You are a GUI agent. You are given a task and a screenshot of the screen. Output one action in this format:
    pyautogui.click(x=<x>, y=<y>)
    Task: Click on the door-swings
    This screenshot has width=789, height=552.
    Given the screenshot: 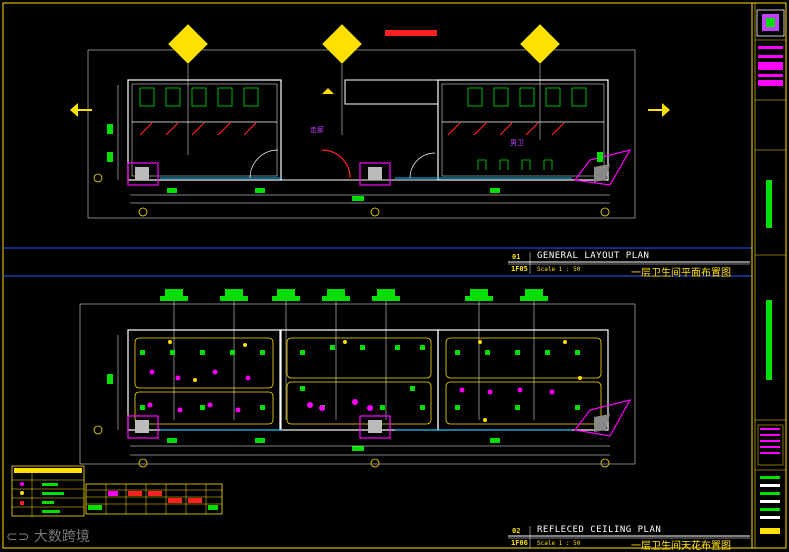 What is the action you would take?
    pyautogui.click(x=342, y=164)
    